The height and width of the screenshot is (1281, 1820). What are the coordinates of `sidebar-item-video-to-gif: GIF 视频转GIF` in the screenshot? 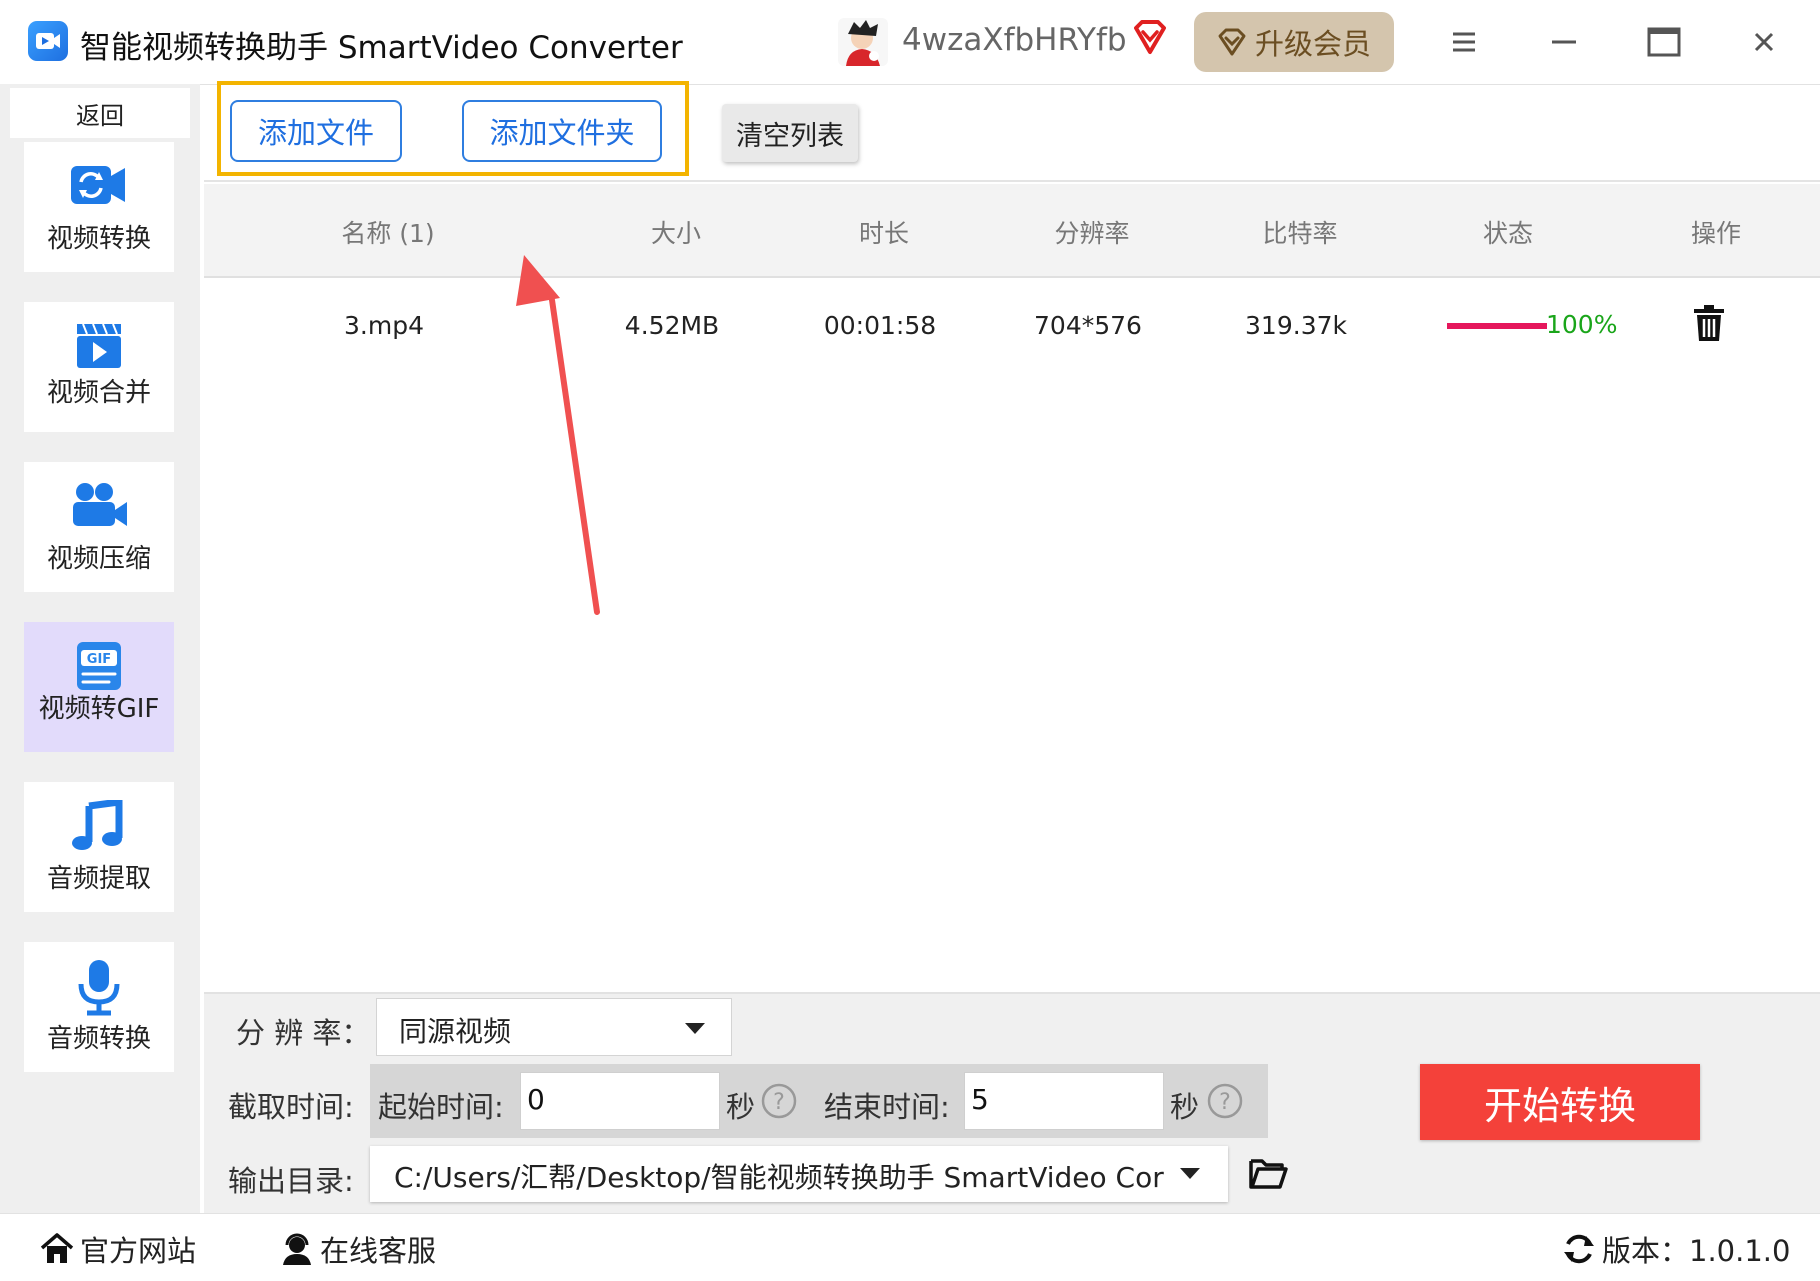 It's located at (99, 687).